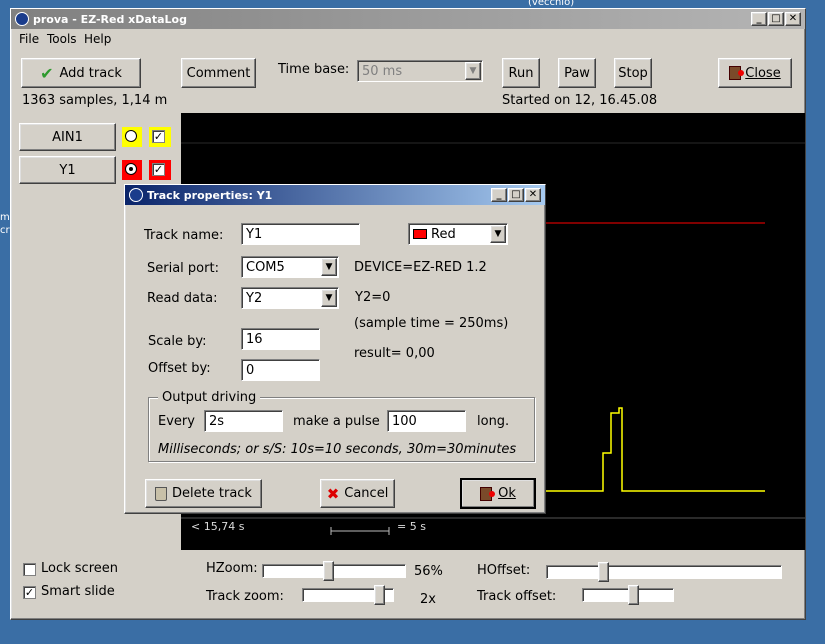  What do you see at coordinates (633, 595) in the screenshot?
I see `track-offset-slider-thumb` at bounding box center [633, 595].